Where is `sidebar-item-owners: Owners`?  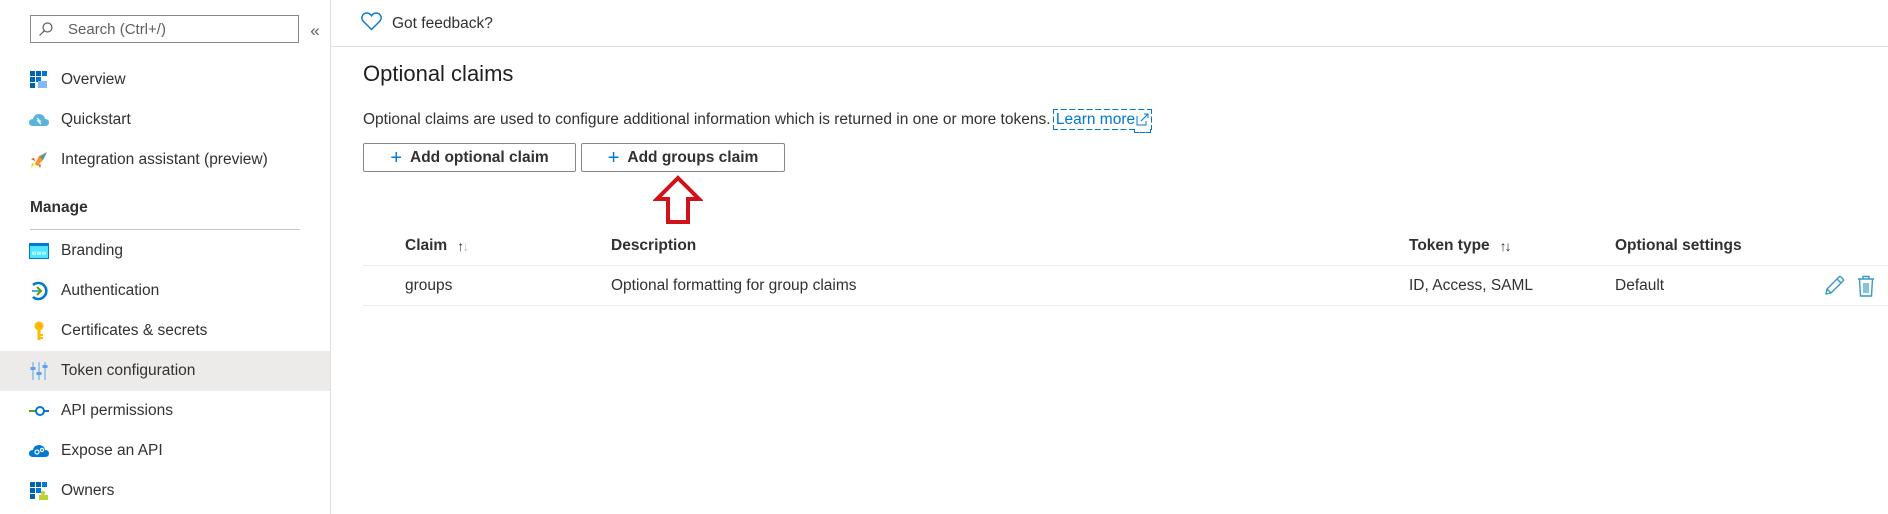 sidebar-item-owners: Owners is located at coordinates (165, 491).